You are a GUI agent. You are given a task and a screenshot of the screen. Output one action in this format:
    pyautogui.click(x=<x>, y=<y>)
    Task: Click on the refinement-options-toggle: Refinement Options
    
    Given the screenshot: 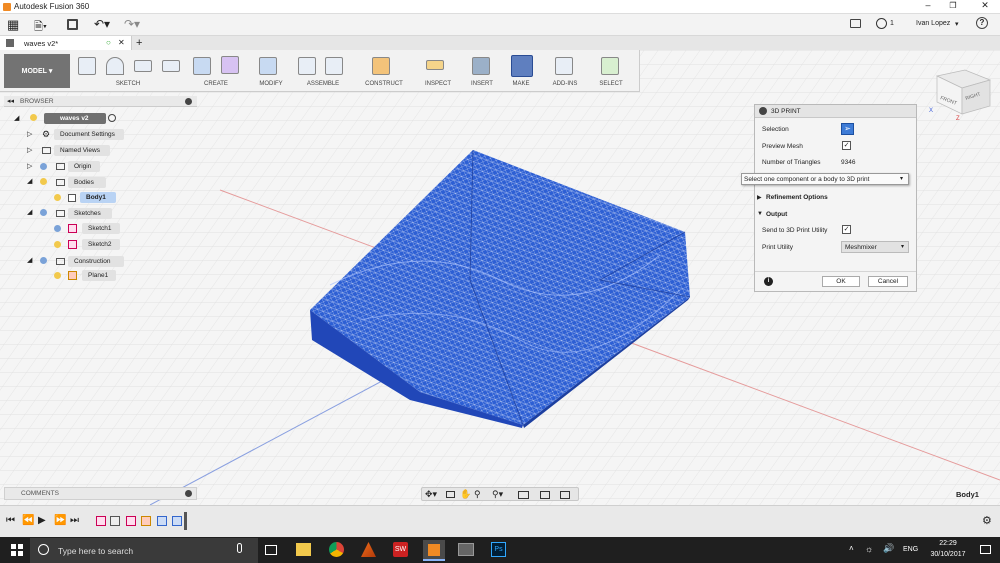 What is the action you would take?
    pyautogui.click(x=797, y=197)
    